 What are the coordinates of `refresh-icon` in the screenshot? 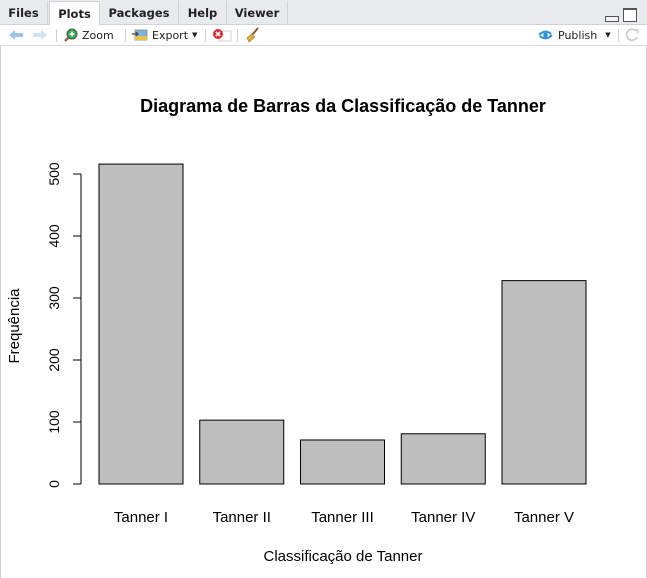 It's located at (632, 35).